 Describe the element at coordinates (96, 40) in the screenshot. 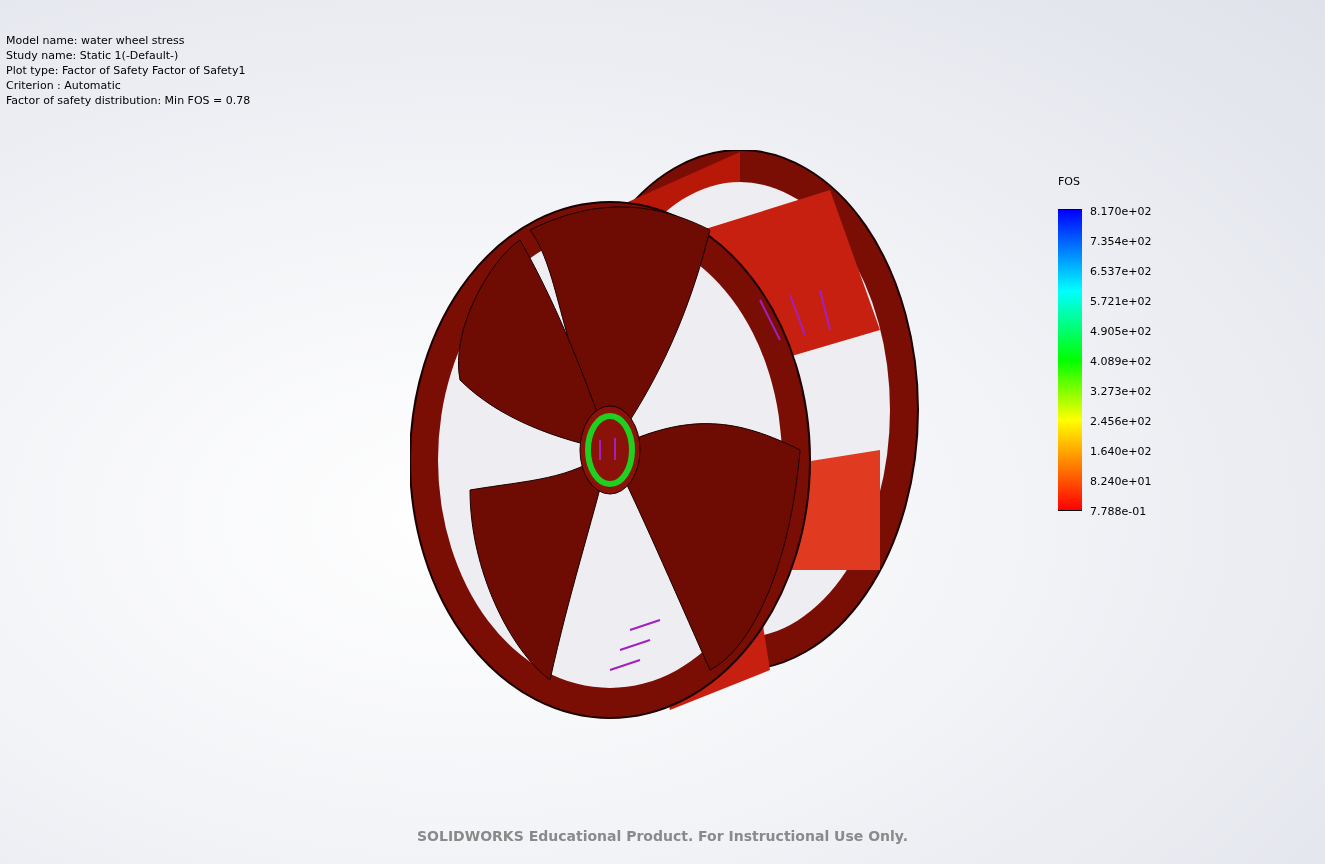

I see `study-info-line: Model name: water wheel stress` at that location.